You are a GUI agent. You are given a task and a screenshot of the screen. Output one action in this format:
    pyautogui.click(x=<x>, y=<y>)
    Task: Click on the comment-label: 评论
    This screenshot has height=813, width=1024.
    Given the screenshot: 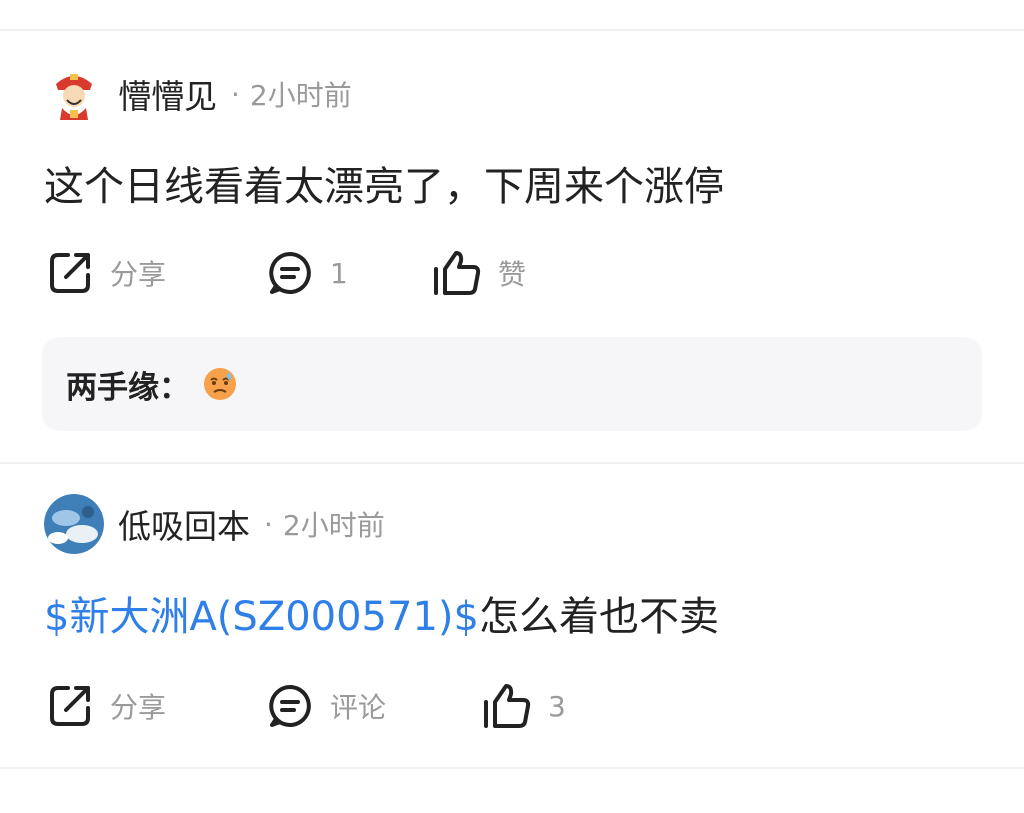 What is the action you would take?
    pyautogui.click(x=358, y=707)
    